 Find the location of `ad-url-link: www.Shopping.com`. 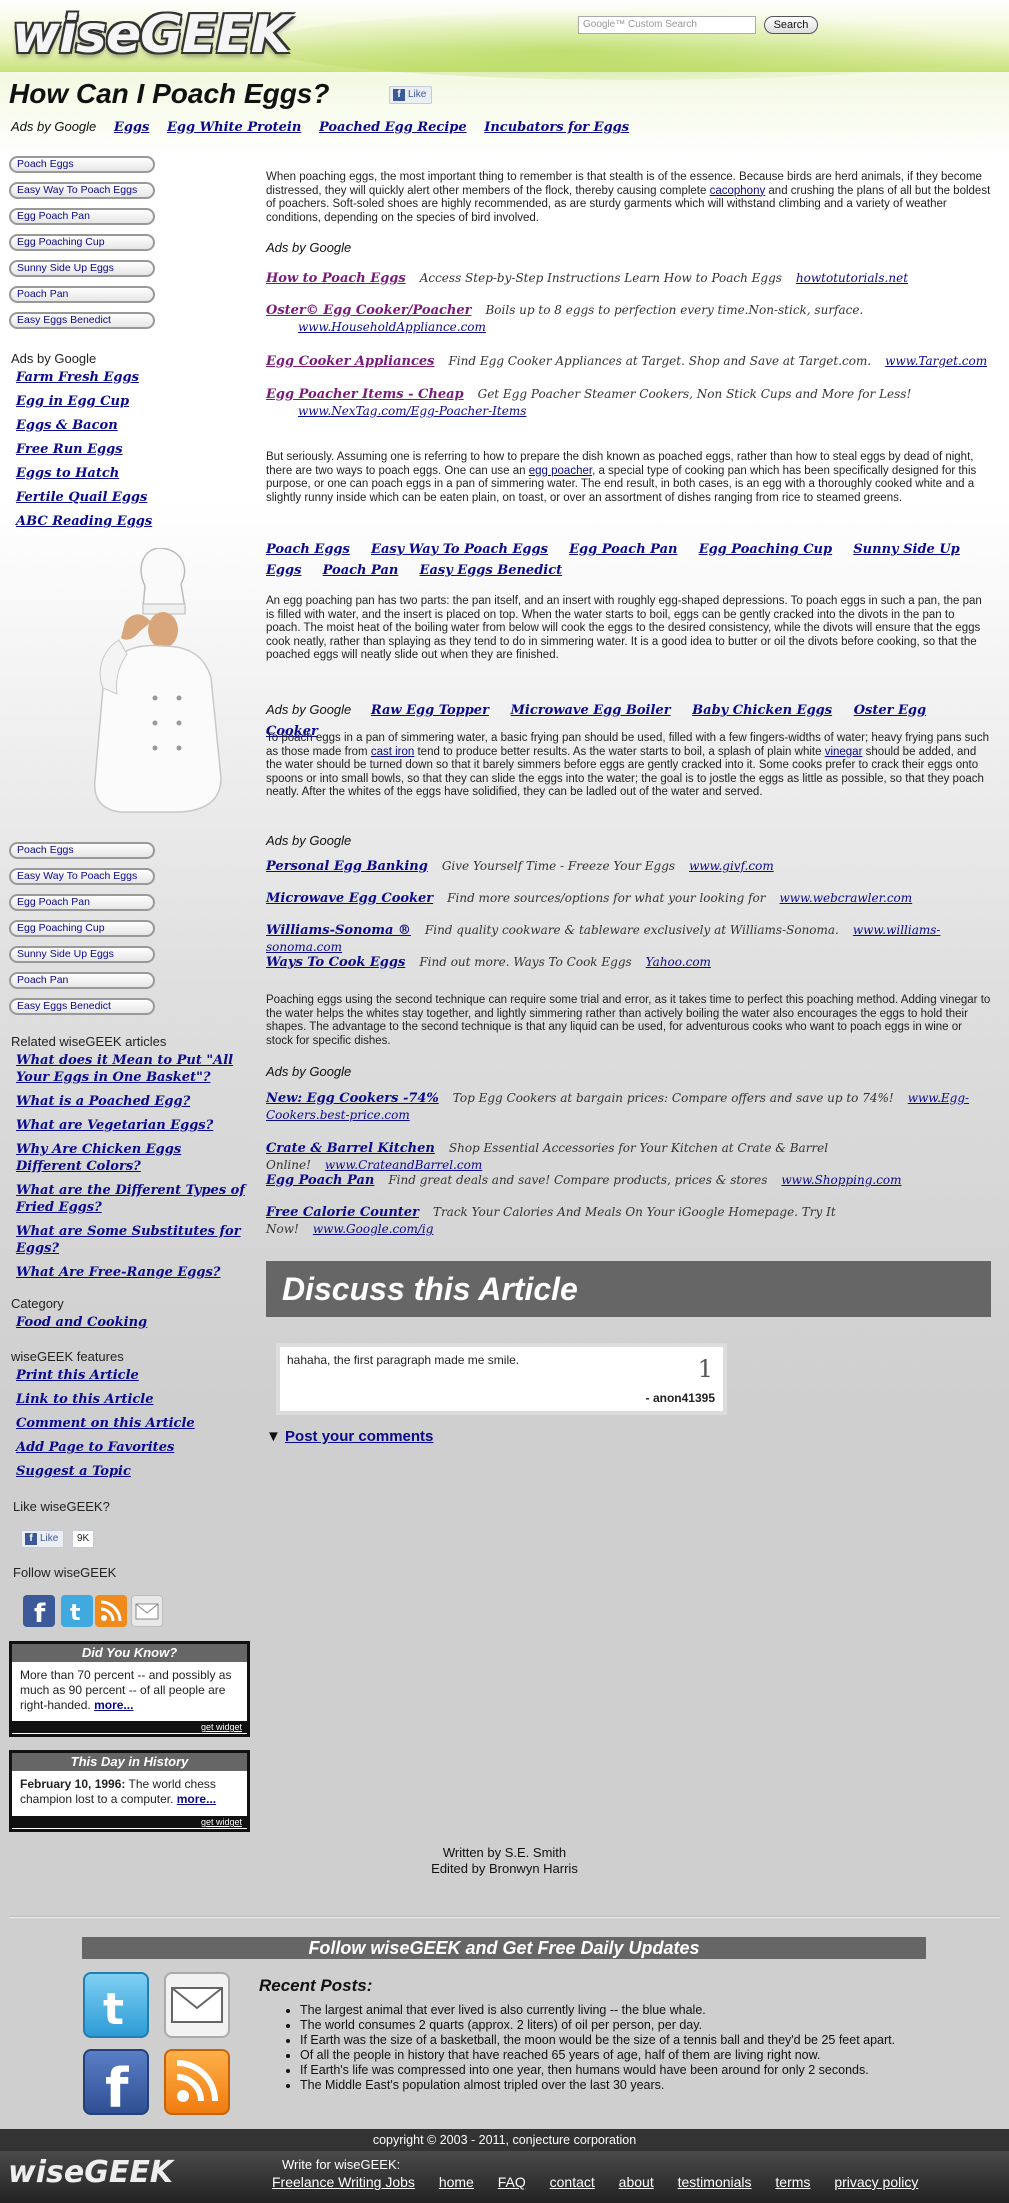

ad-url-link: www.Shopping.com is located at coordinates (841, 1180).